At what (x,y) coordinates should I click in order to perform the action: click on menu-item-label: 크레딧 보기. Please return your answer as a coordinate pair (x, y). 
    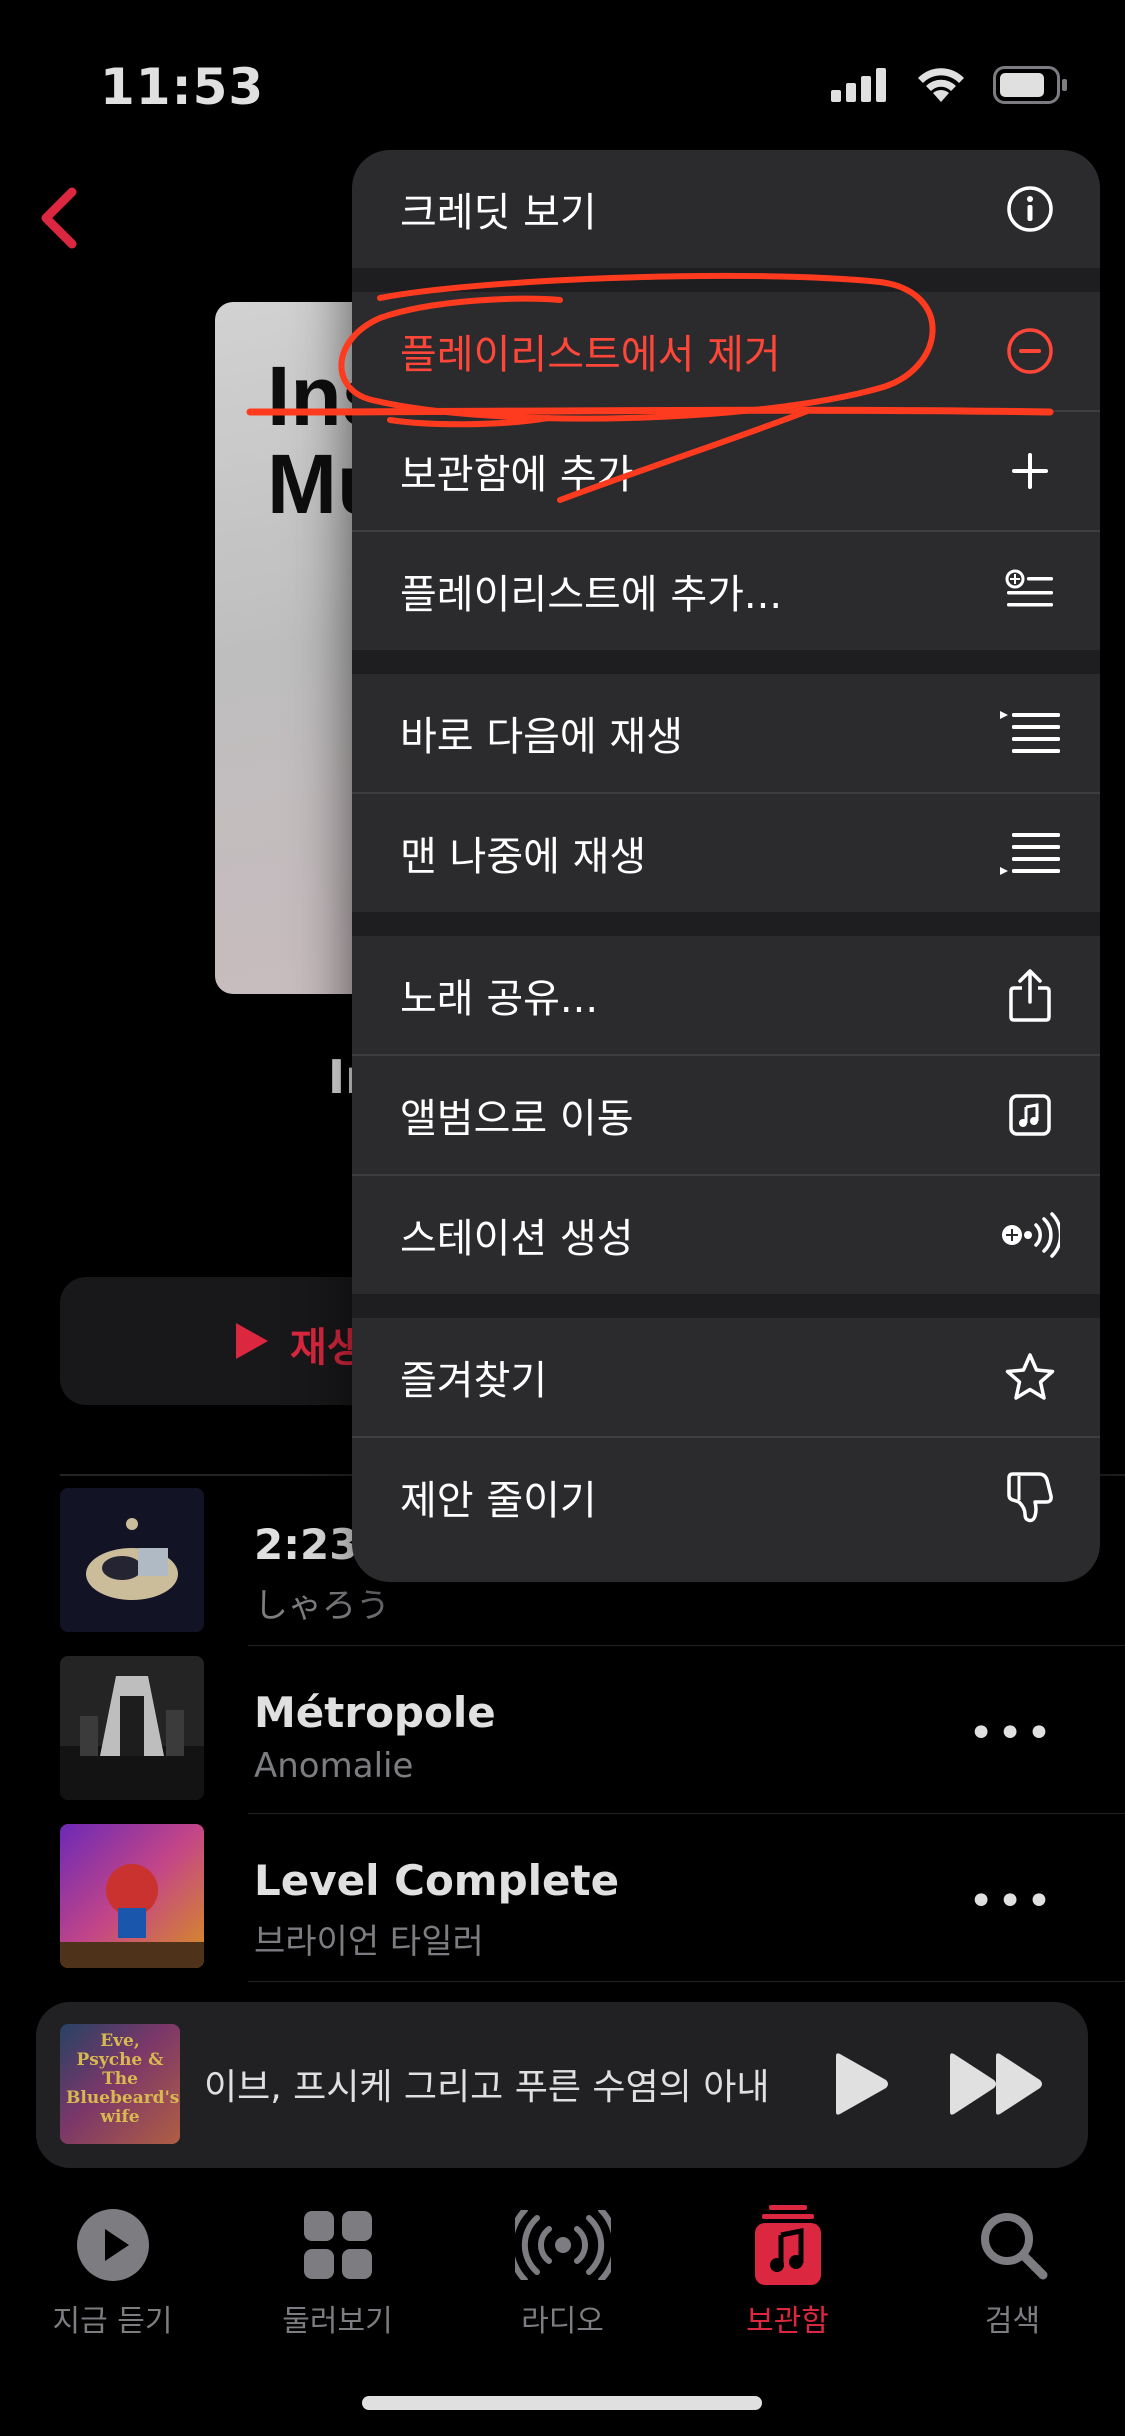
    Looking at the image, I should click on (498, 213).